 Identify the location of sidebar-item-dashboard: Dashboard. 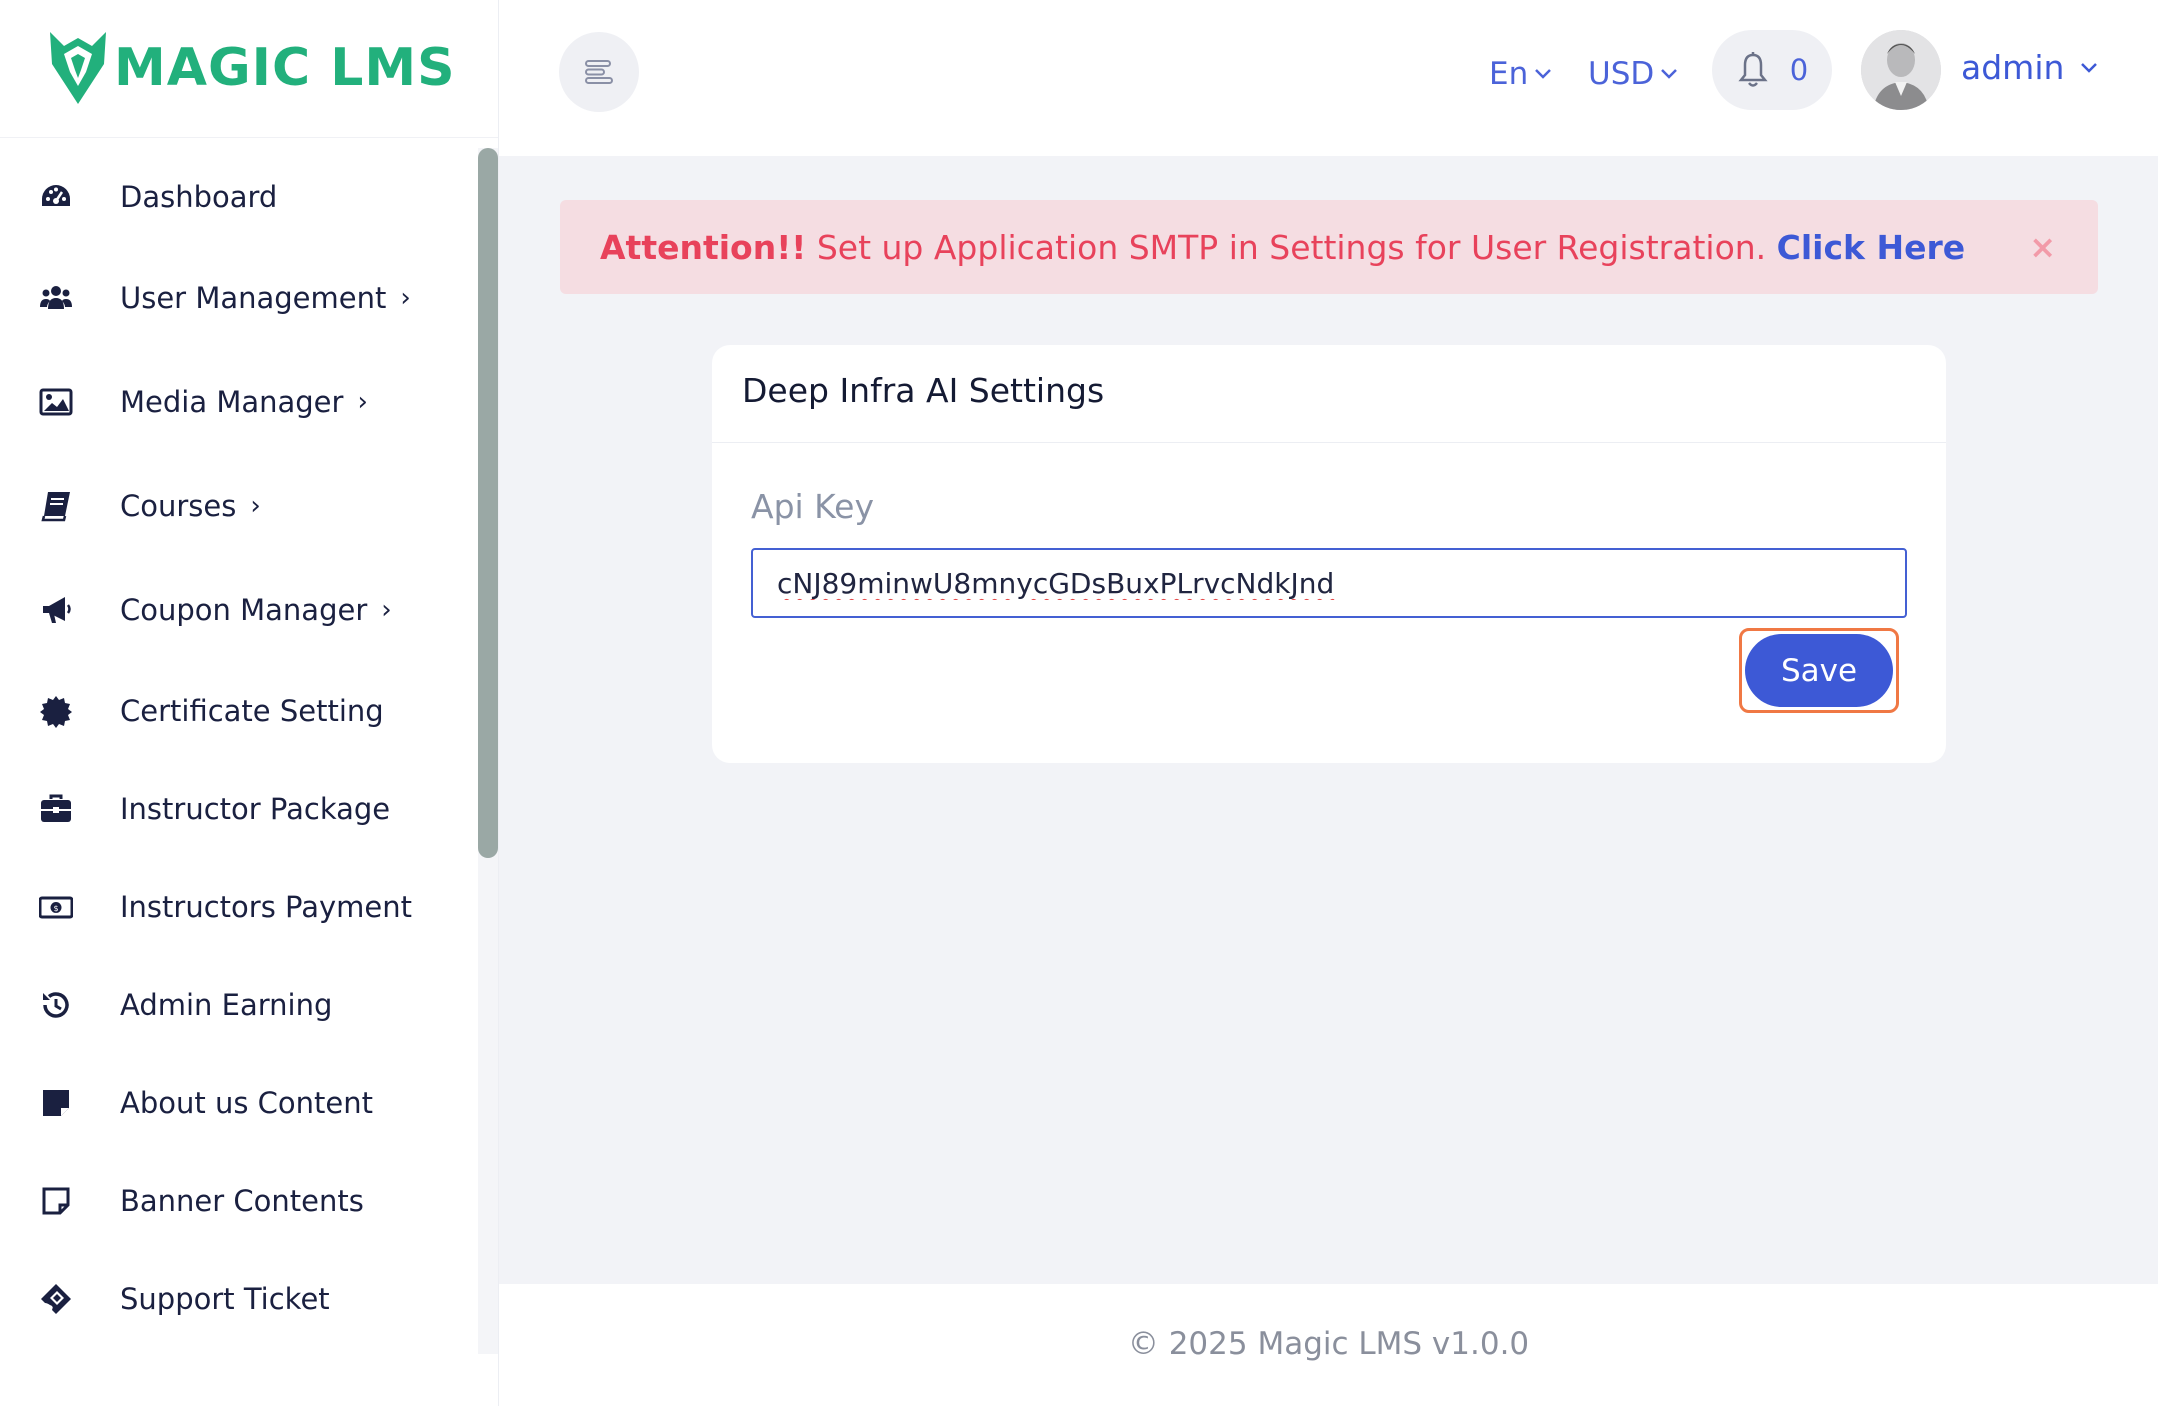
(235, 197).